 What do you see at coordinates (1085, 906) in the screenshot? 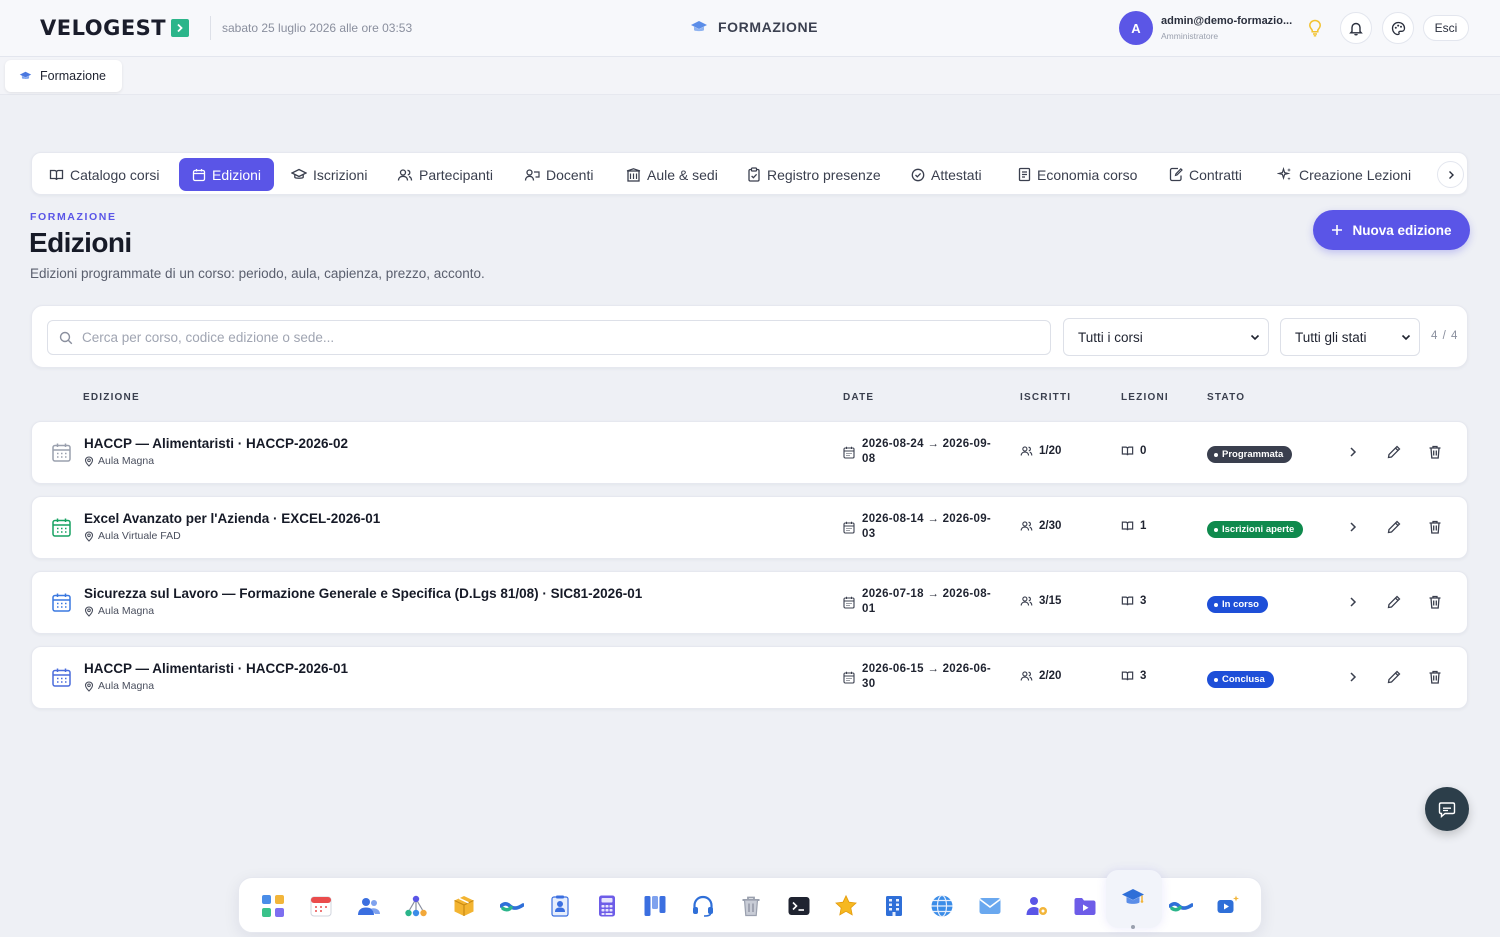
I see `video-folder-icon` at bounding box center [1085, 906].